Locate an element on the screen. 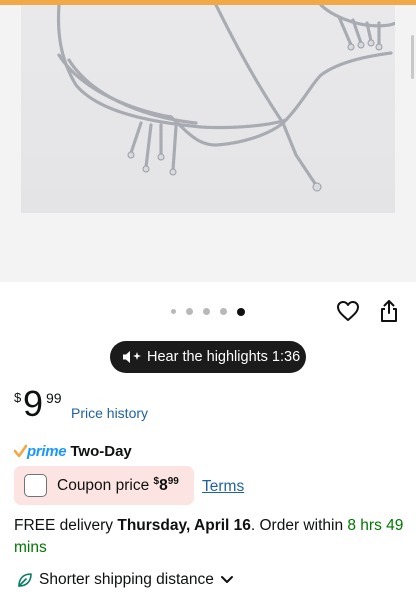 The height and width of the screenshot is (612, 416). wishlist-button is located at coordinates (348, 311).